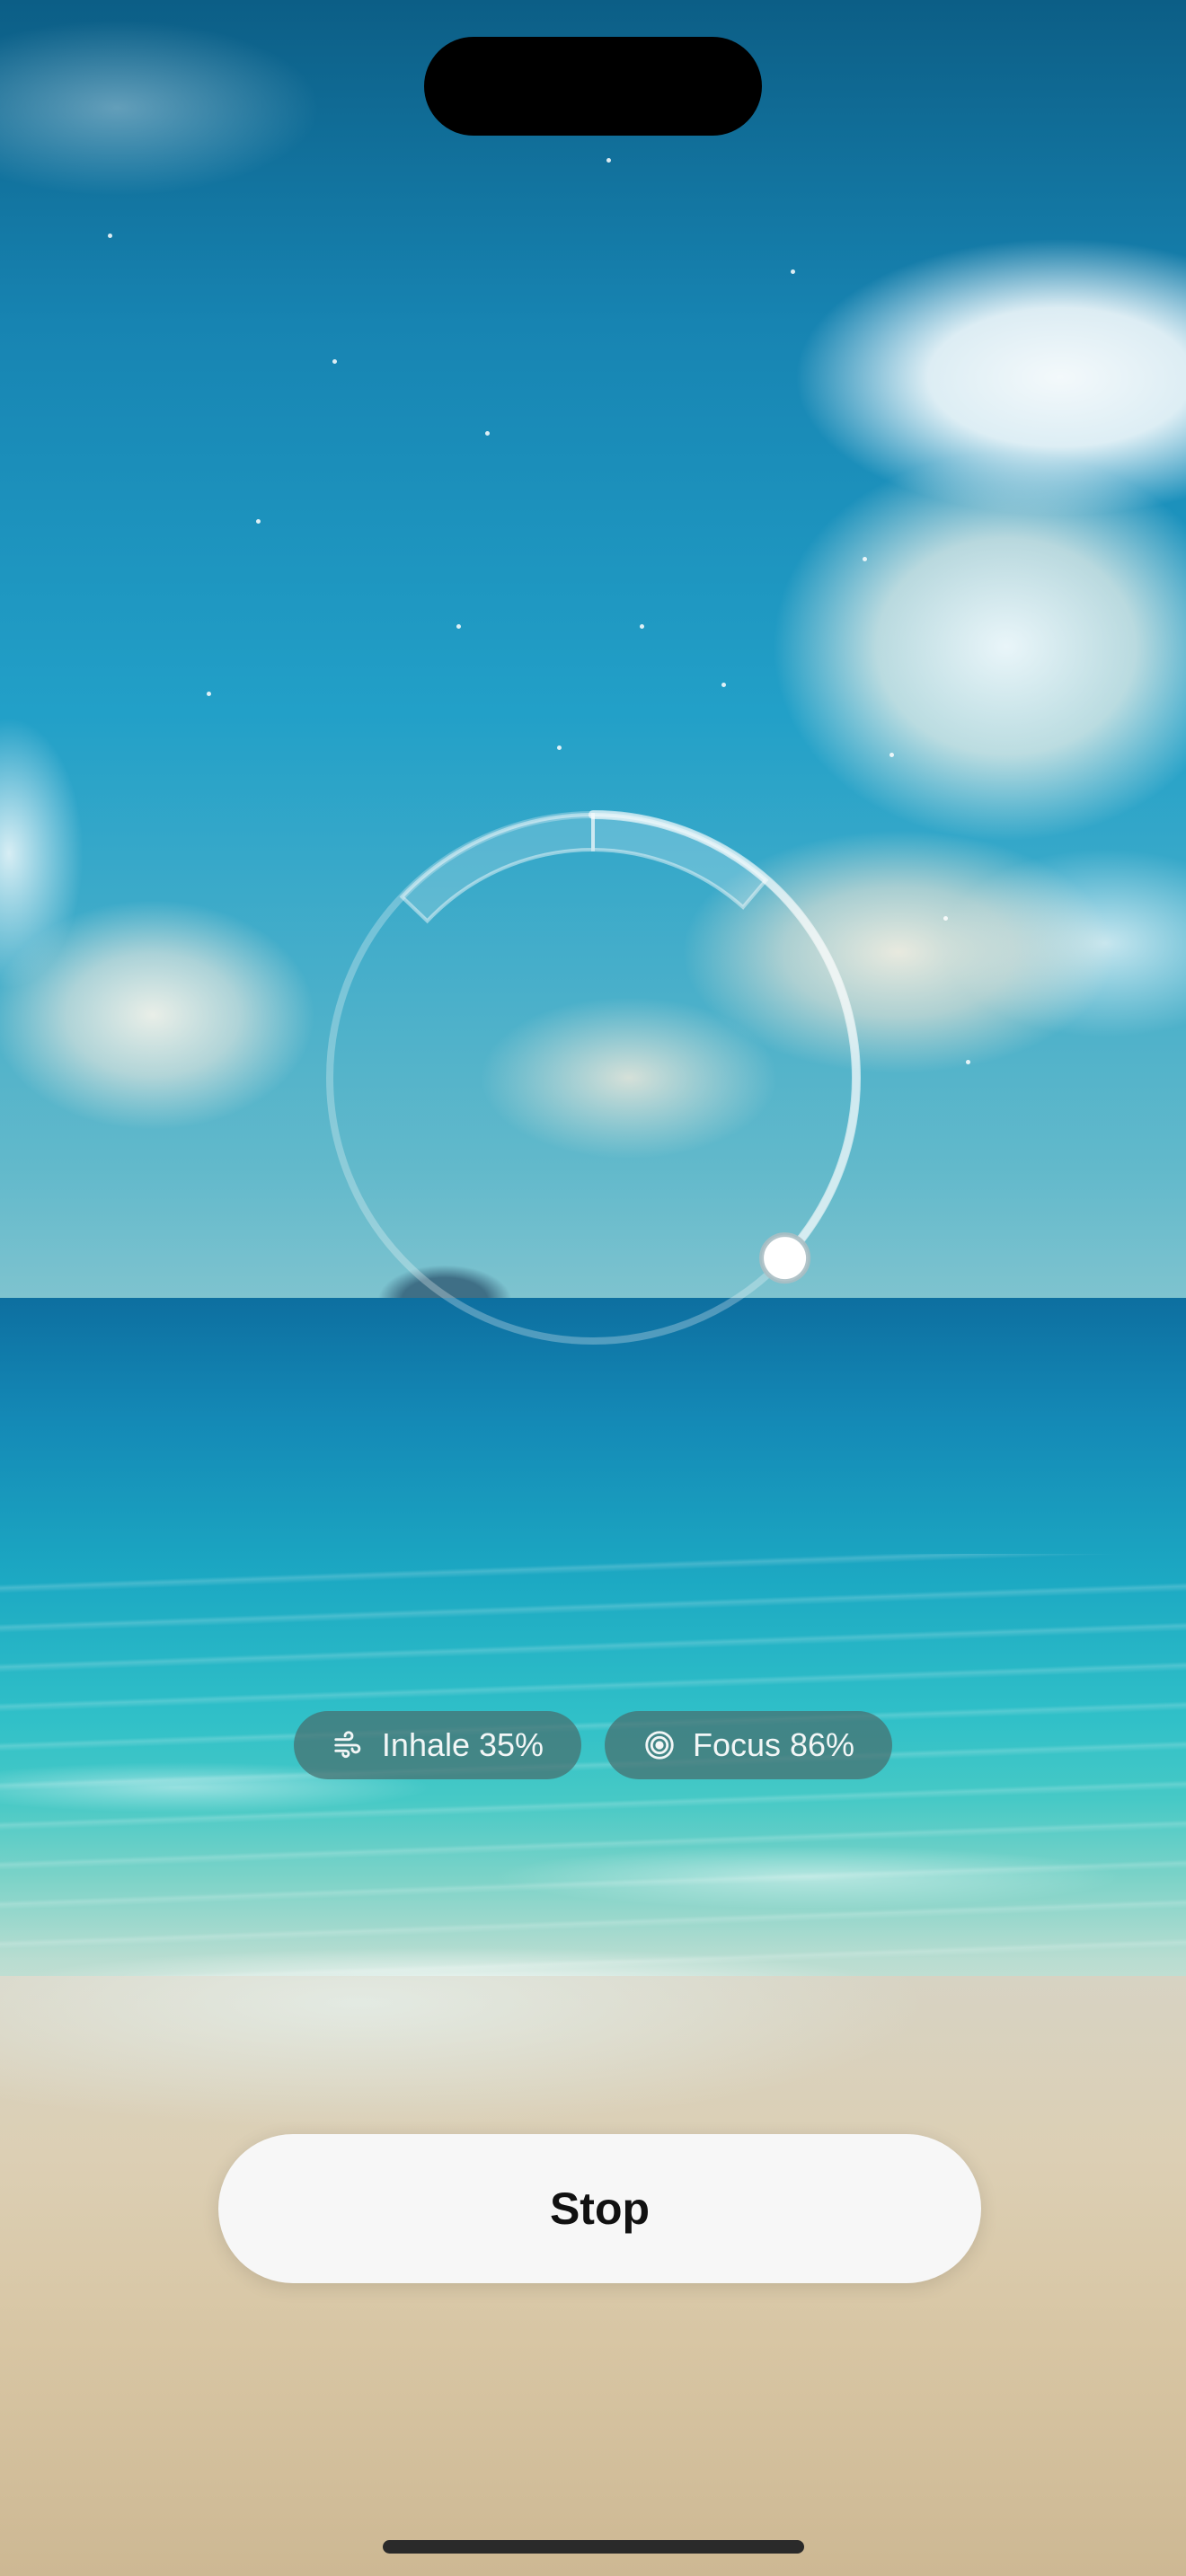 The image size is (1186, 2576). I want to click on dynamic-island, so click(593, 86).